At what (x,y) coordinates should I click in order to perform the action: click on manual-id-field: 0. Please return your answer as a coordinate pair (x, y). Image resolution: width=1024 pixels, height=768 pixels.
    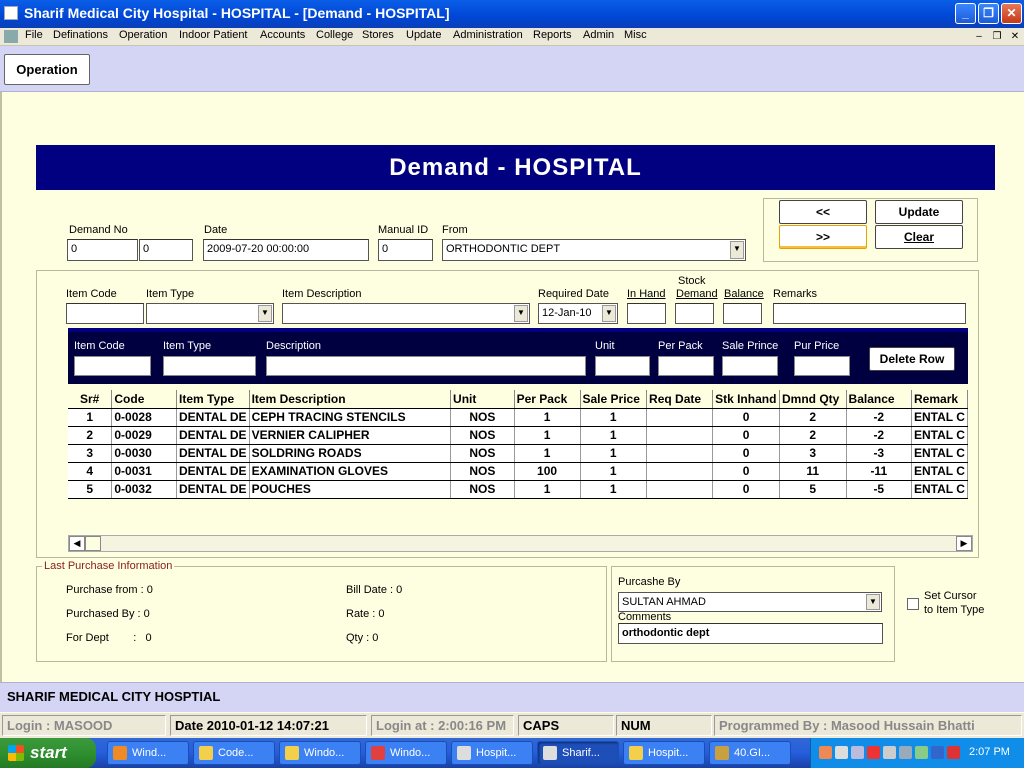
    Looking at the image, I should click on (405, 250).